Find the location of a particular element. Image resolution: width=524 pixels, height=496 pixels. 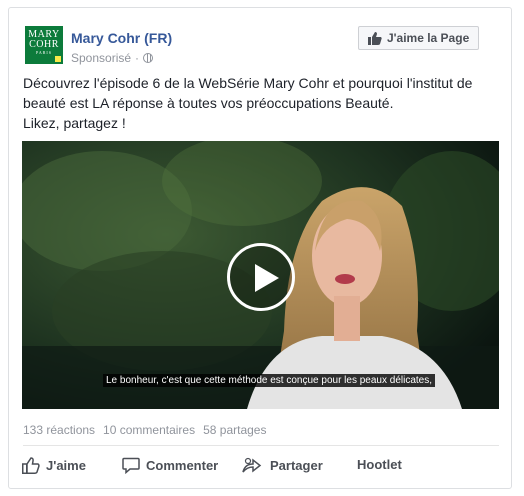

like-page-button: J'aime la Page is located at coordinates (418, 38).